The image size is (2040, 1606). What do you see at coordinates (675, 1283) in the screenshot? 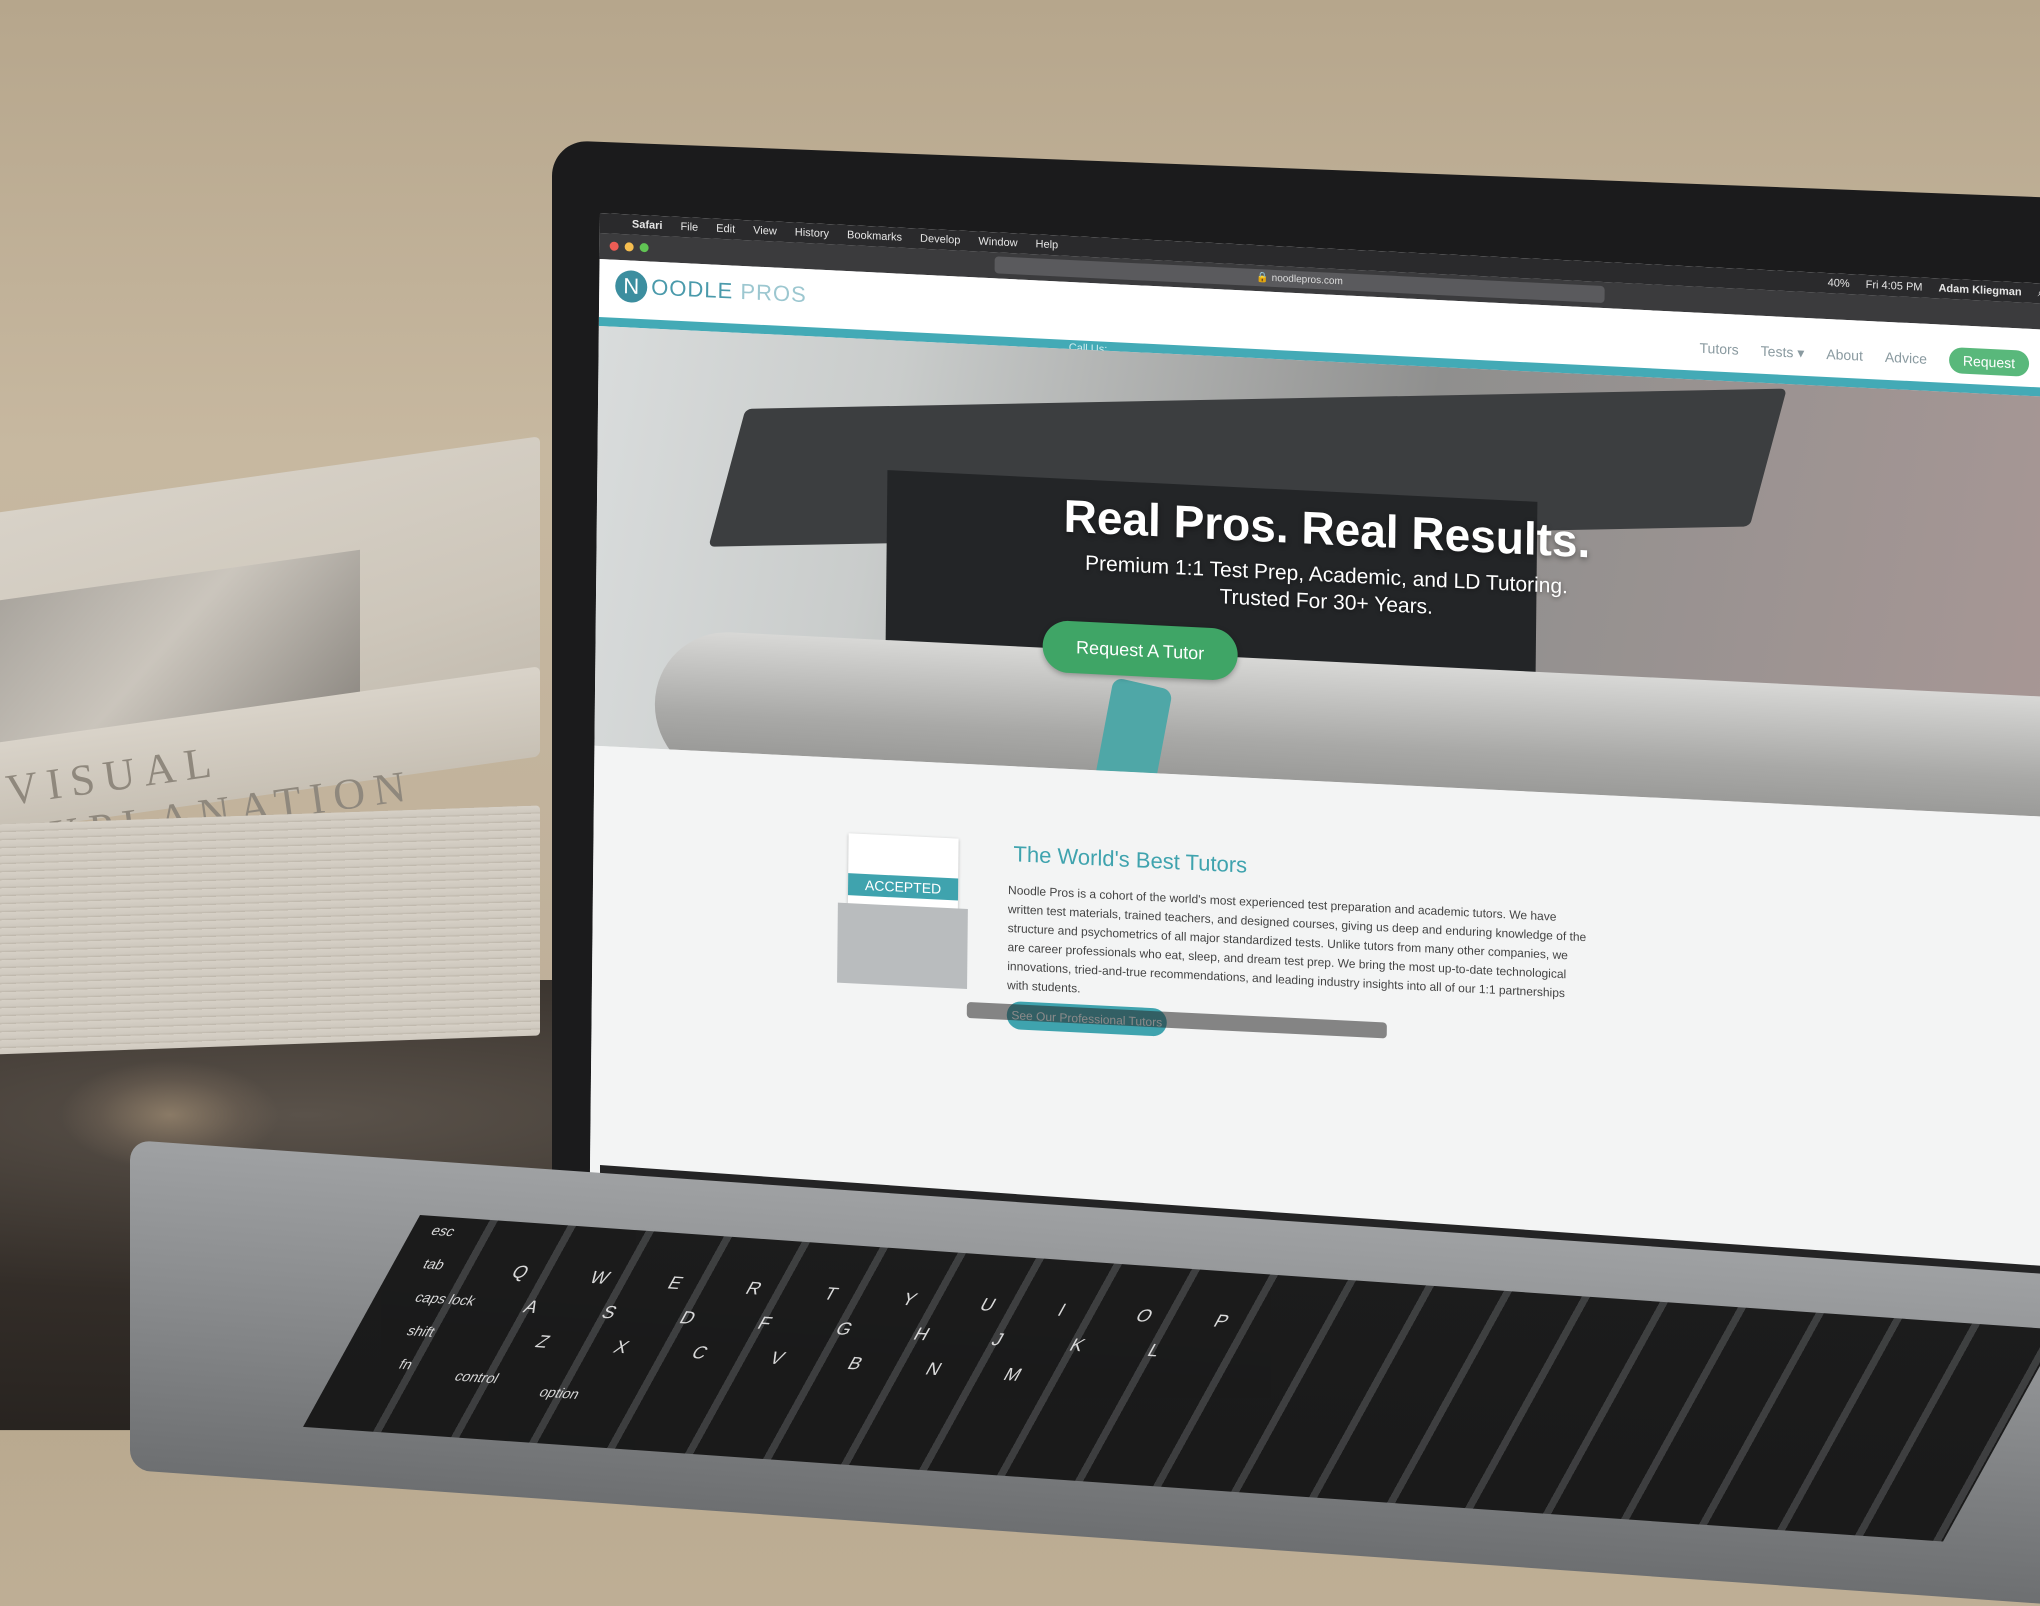
I see `key-e: E` at bounding box center [675, 1283].